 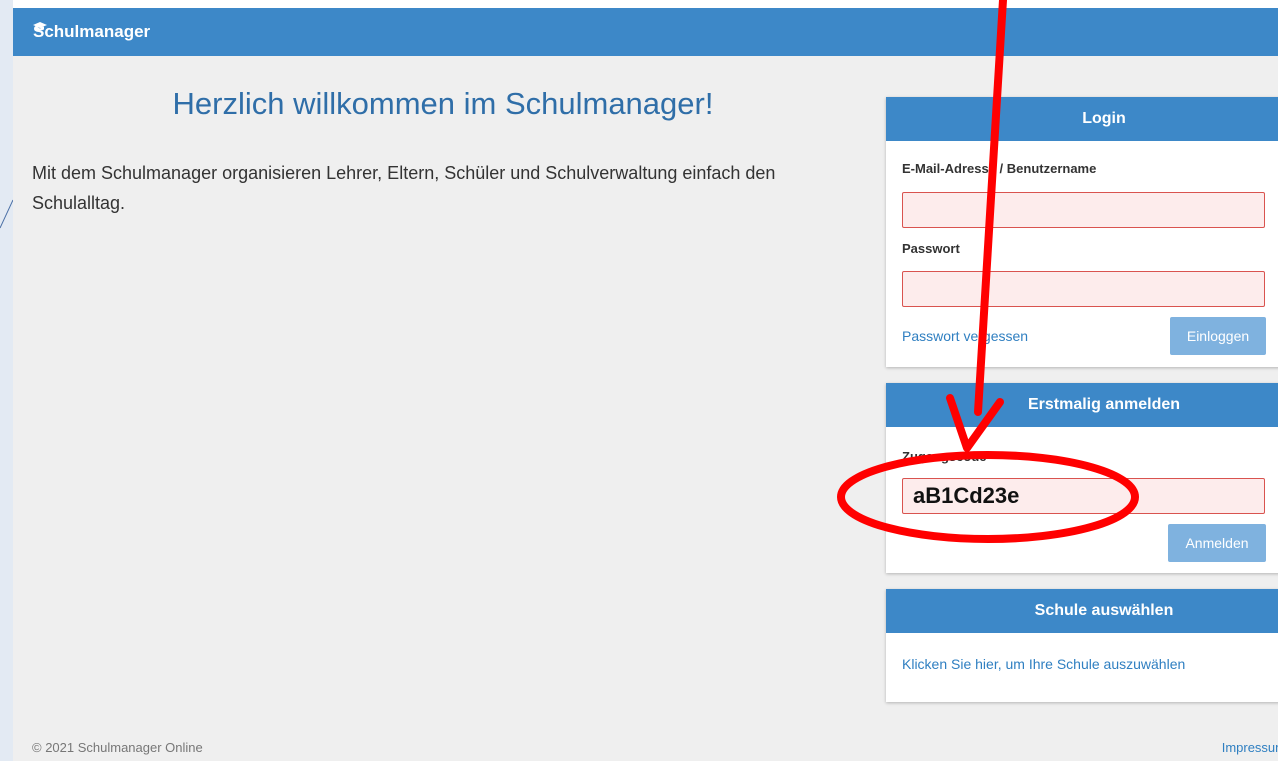 I want to click on first-login-panel-header: Erstmalig anmelden, so click(x=1082, y=405).